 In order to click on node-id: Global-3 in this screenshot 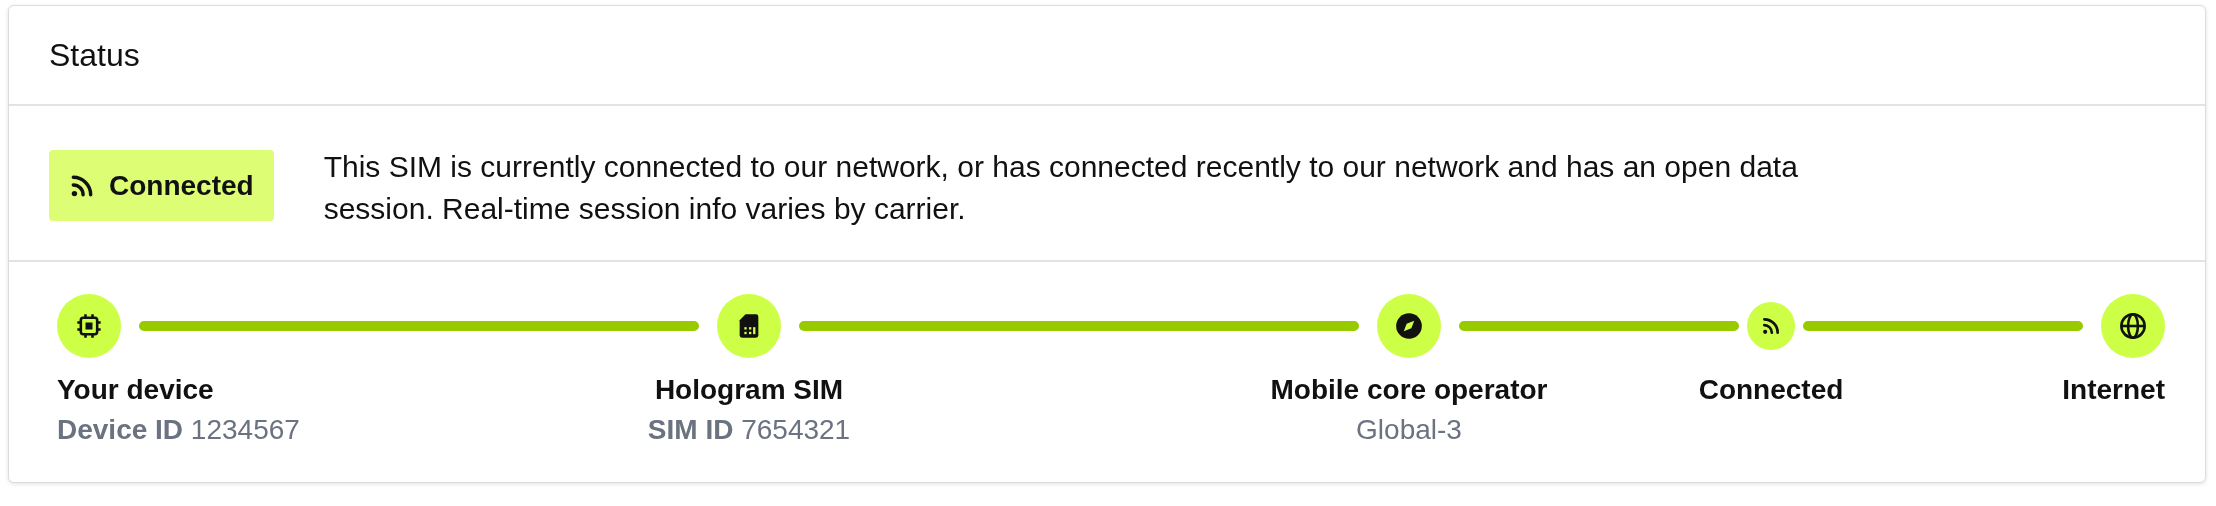, I will do `click(1409, 430)`.